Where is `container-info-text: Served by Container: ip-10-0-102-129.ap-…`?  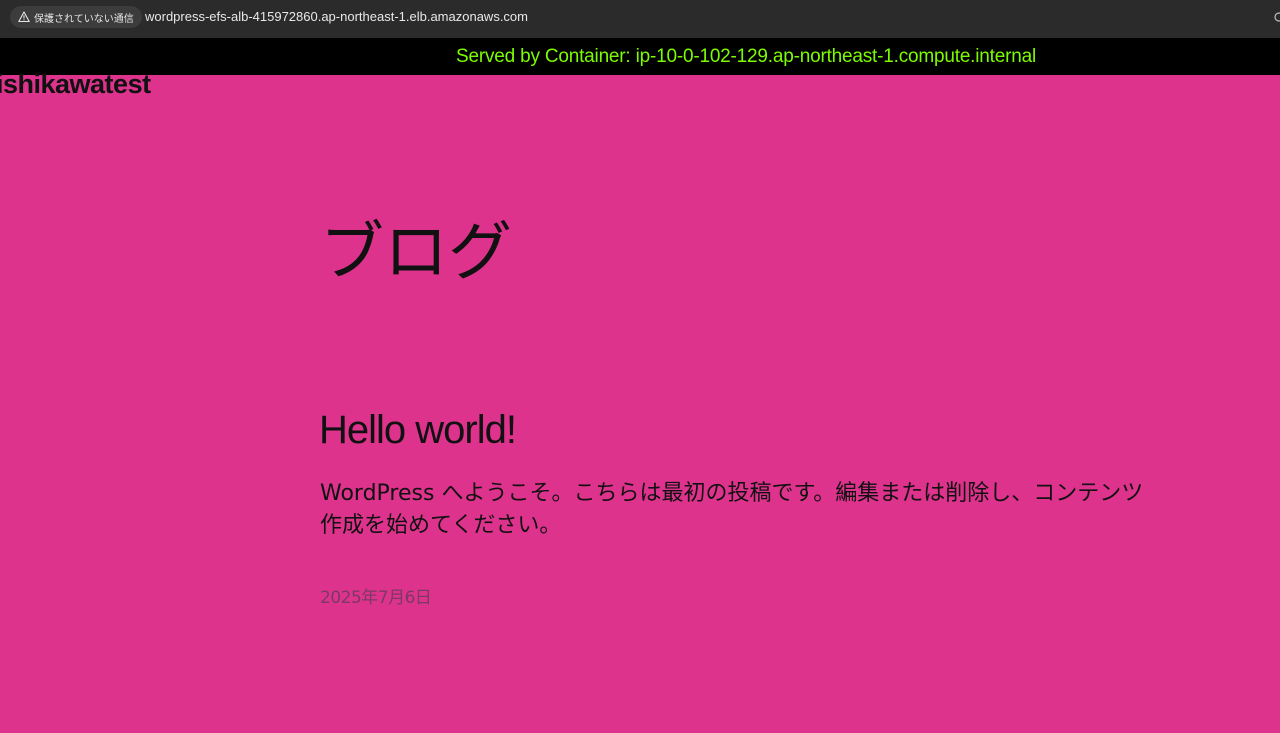 container-info-text: Served by Container: ip-10-0-102-129.ap-… is located at coordinates (746, 56).